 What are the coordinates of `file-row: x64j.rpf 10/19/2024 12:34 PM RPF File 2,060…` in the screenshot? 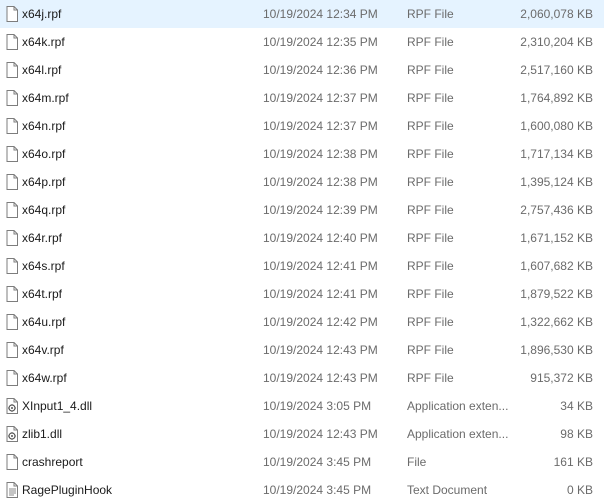 It's located at (302, 14).